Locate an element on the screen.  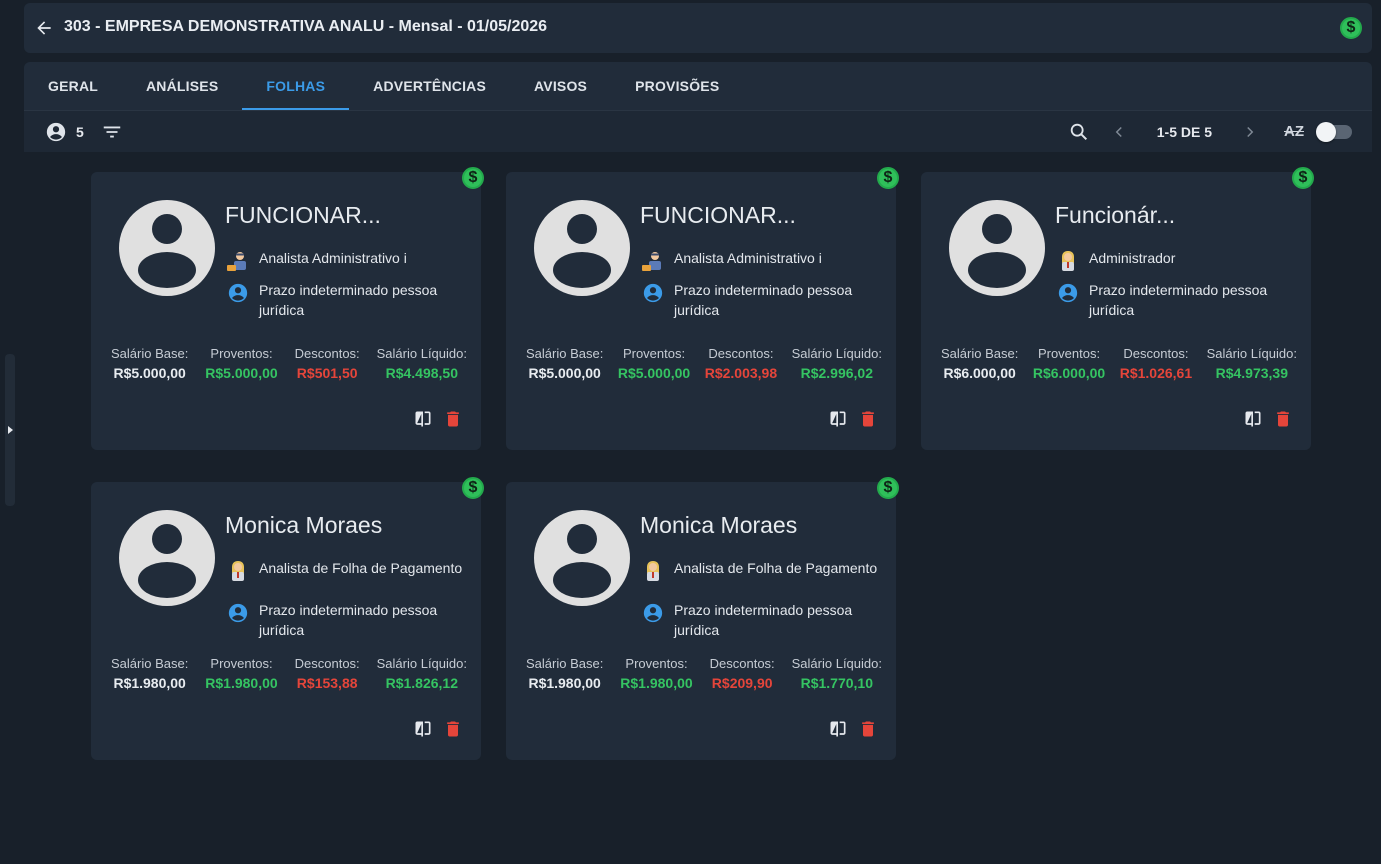
employee-count: 5 is located at coordinates (80, 131).